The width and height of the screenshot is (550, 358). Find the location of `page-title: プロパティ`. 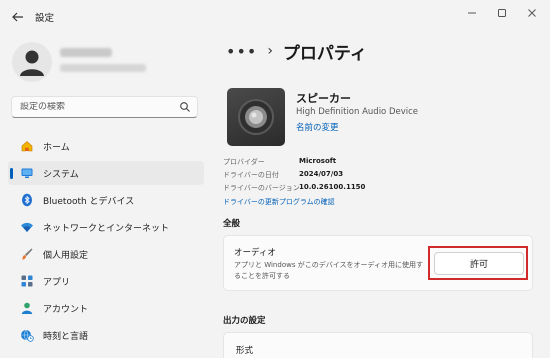

page-title: プロパティ is located at coordinates (324, 53).